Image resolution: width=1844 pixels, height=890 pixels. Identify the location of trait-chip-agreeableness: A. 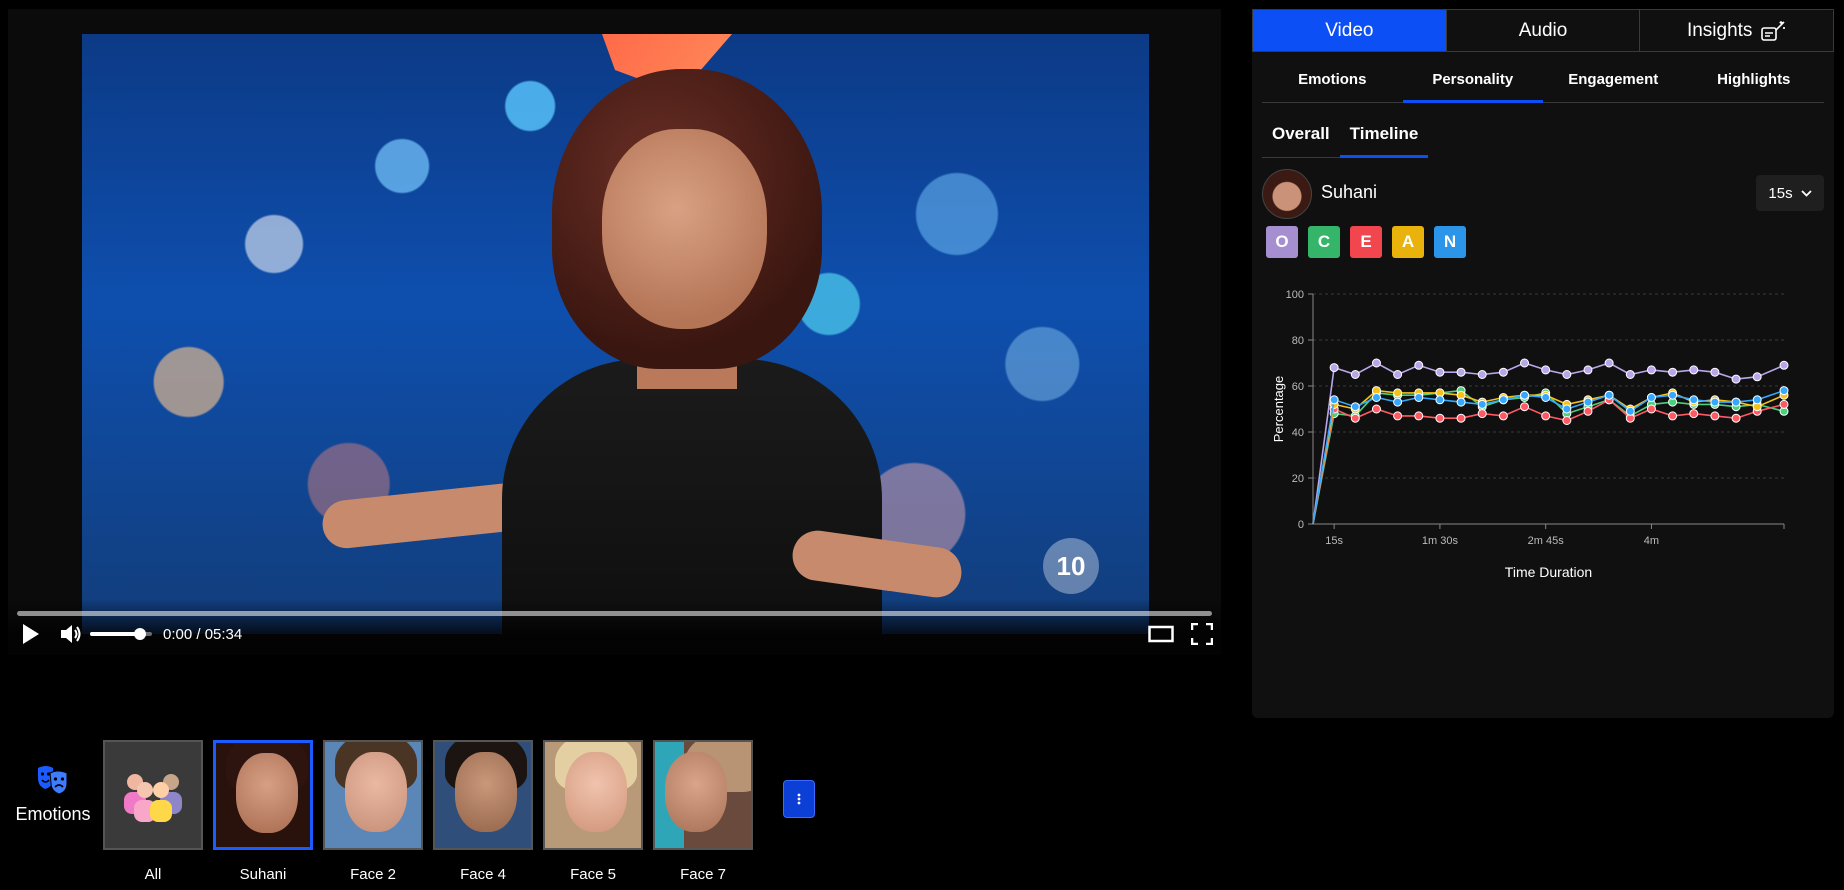
(1408, 242).